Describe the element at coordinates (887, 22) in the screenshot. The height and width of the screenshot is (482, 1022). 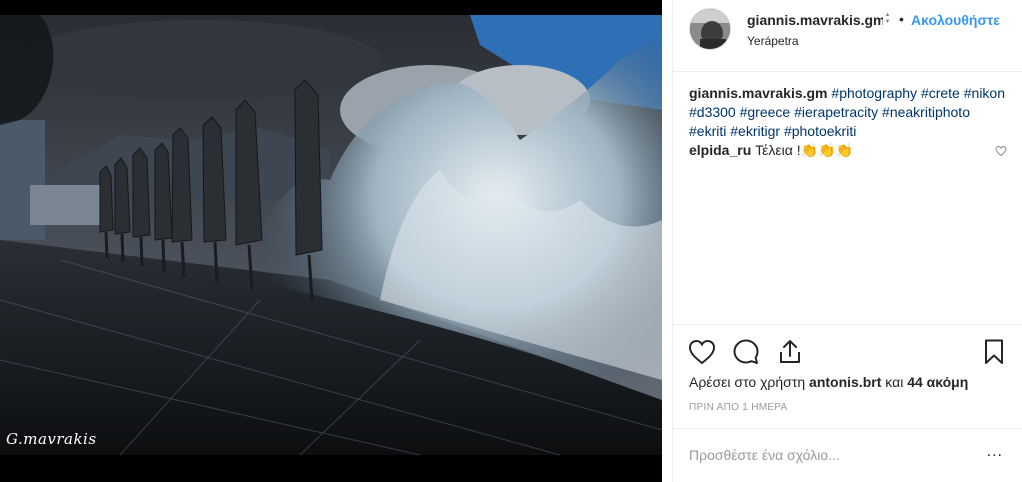
I see `caret-down-icon: ▼` at that location.